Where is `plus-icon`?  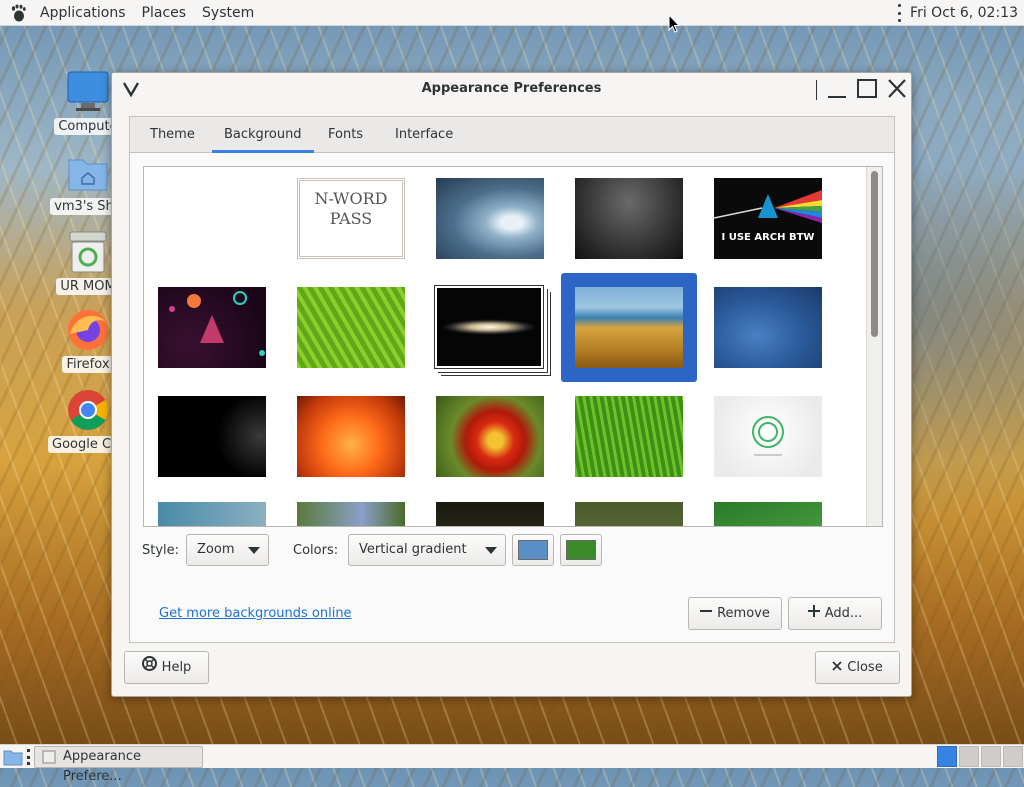
plus-icon is located at coordinates (813, 613).